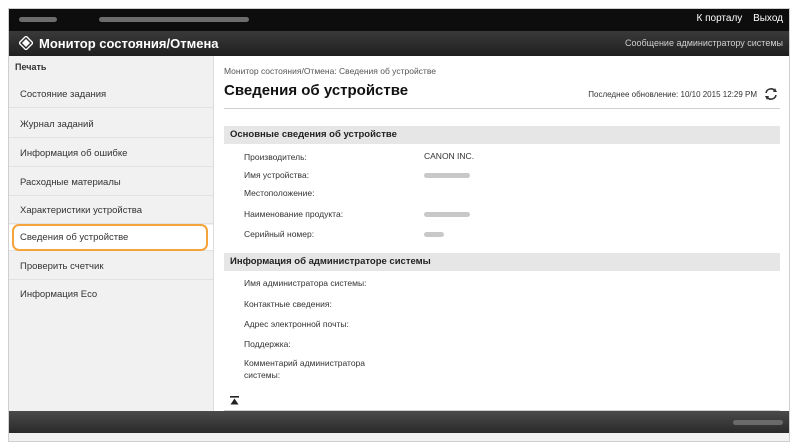 This screenshot has width=800, height=448. I want to click on portal-link: К порталу, so click(720, 18).